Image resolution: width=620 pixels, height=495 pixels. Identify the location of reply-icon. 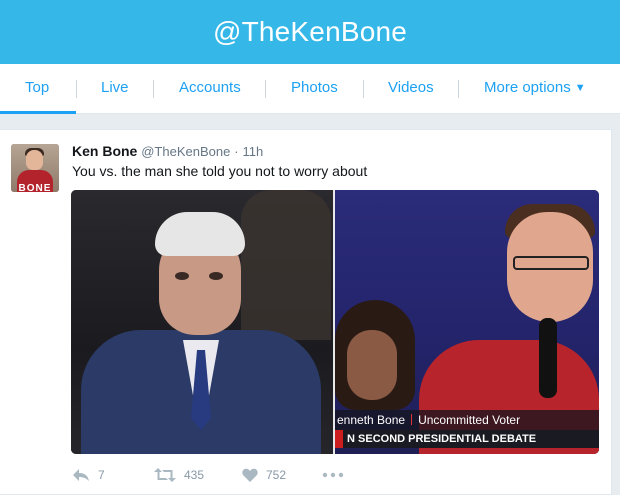
(81, 475).